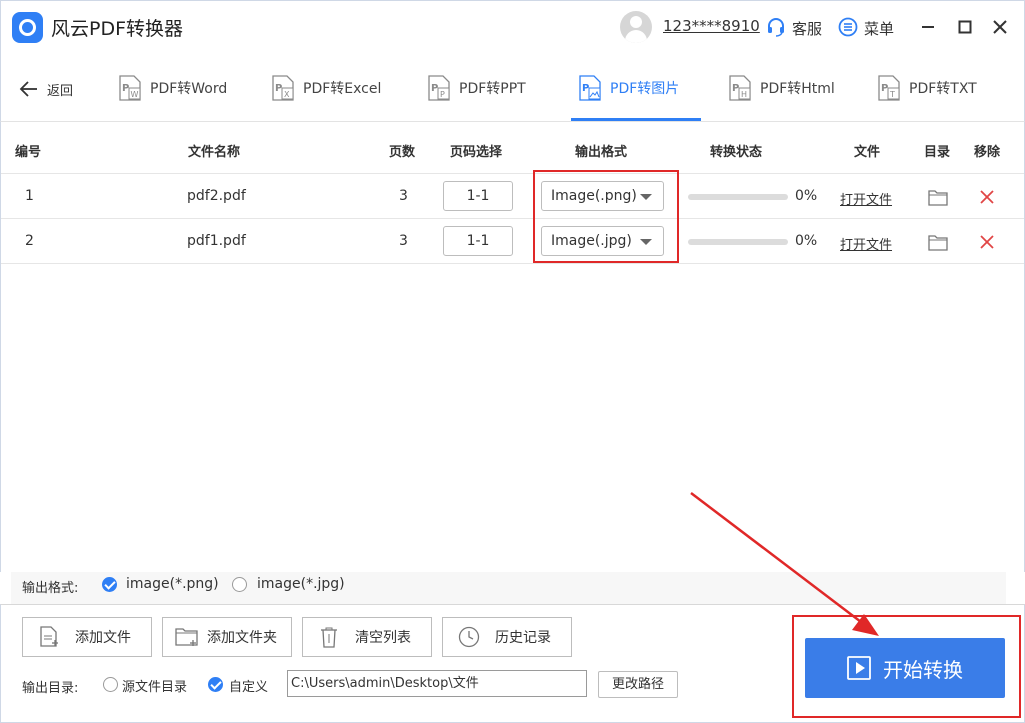 Image resolution: width=1025 pixels, height=723 pixels. Describe the element at coordinates (508, 588) in the screenshot. I see `output-format-panel: 输出格式: image(*.png) image(*.jpg)` at that location.